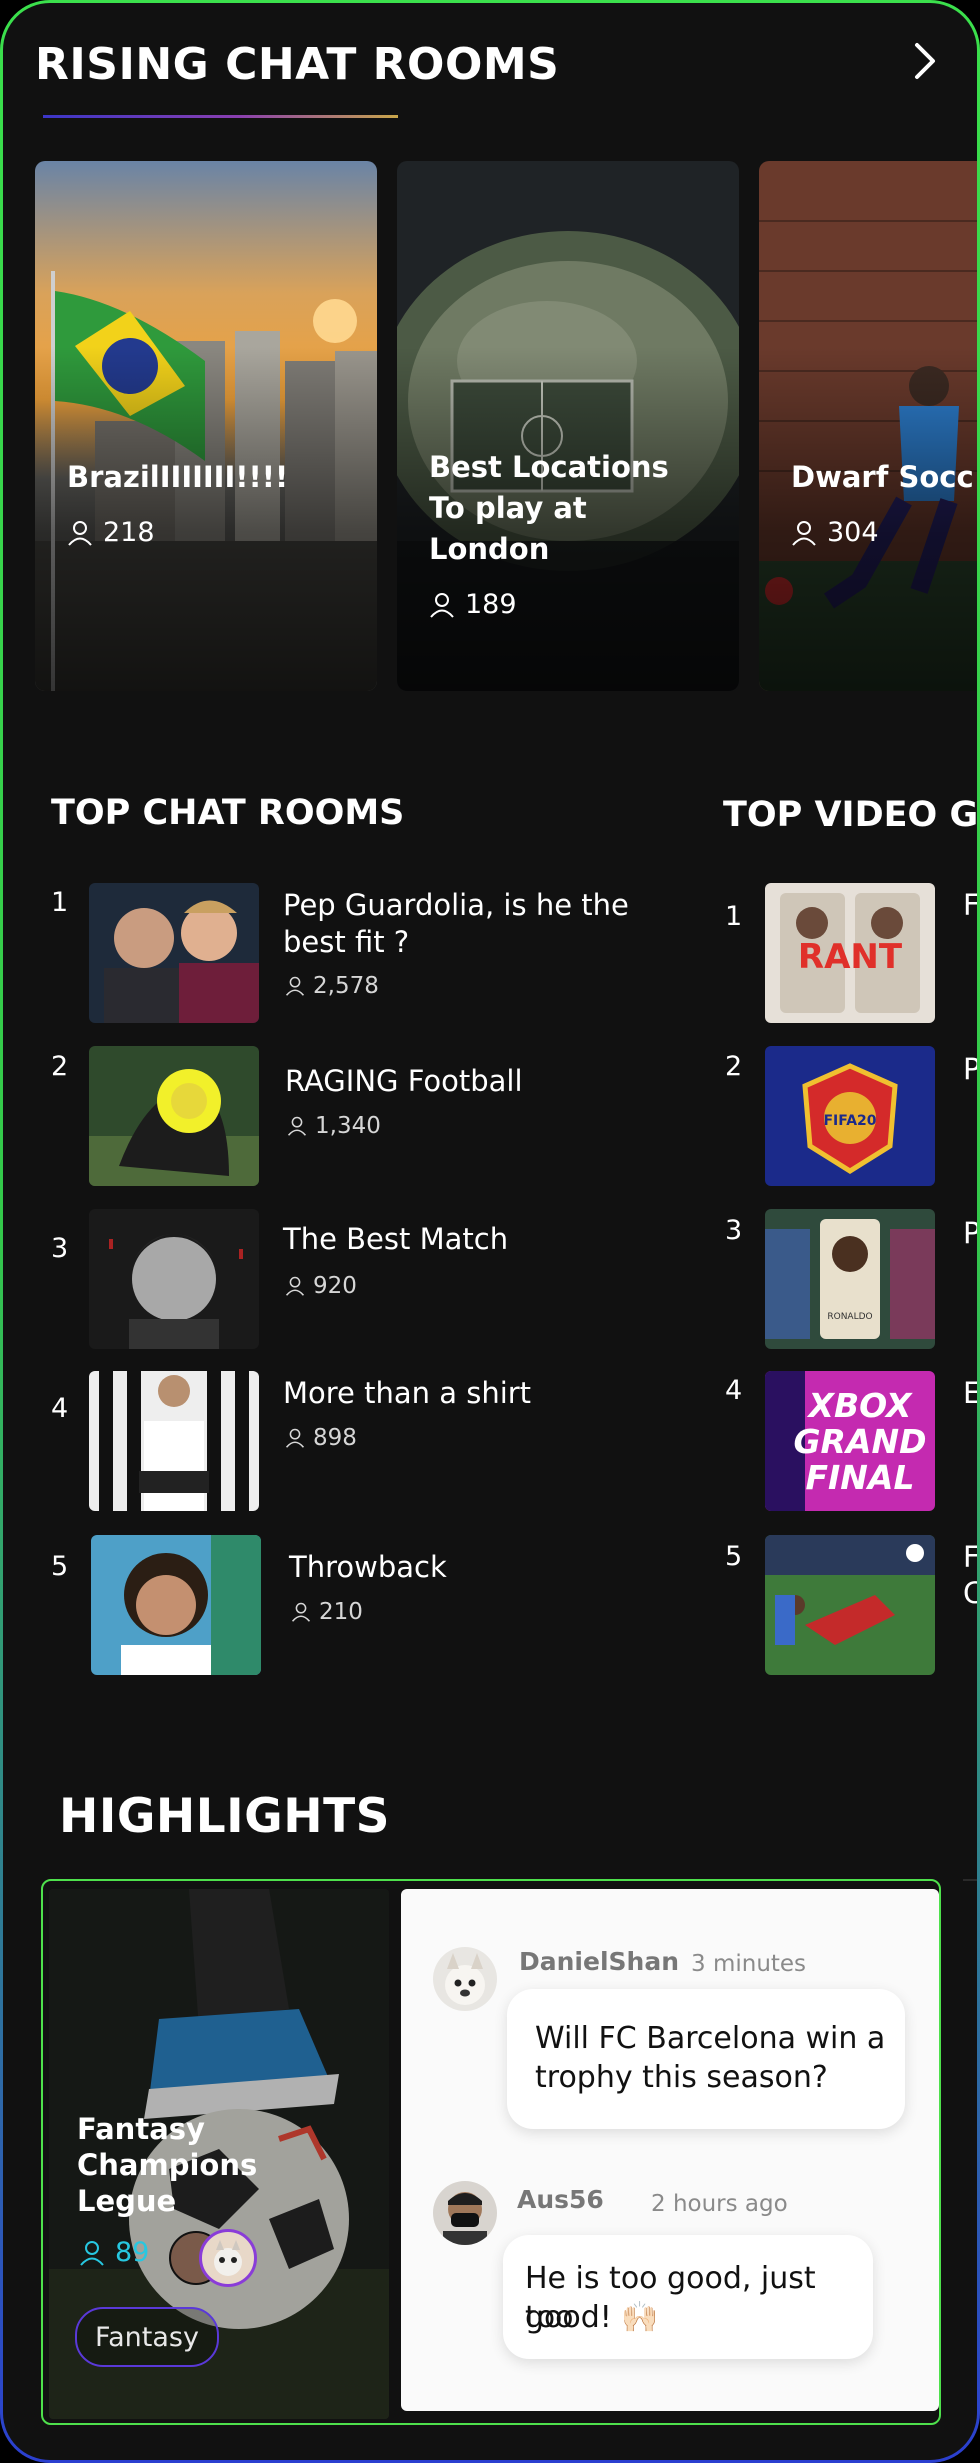  I want to click on rising-card-title-line3: London, so click(489, 549).